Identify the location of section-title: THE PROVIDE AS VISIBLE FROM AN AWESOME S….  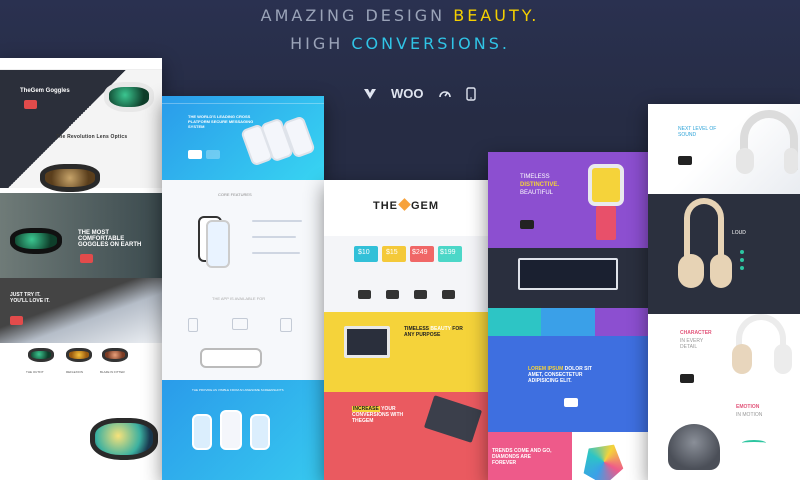
(238, 390).